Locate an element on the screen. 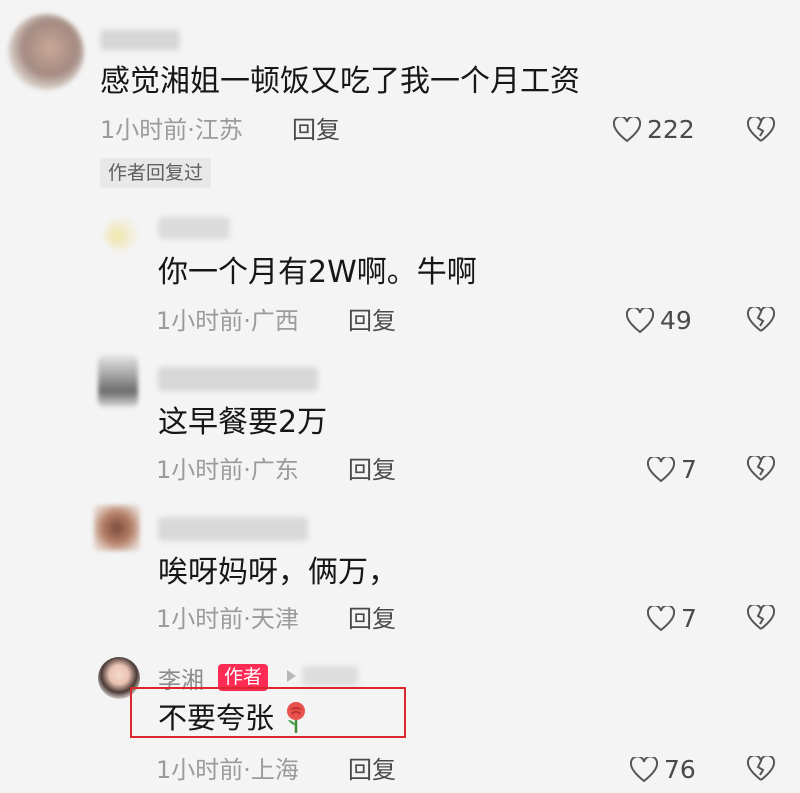  comment-text: 唉呀妈呀，俩万， is located at coordinates (278, 572).